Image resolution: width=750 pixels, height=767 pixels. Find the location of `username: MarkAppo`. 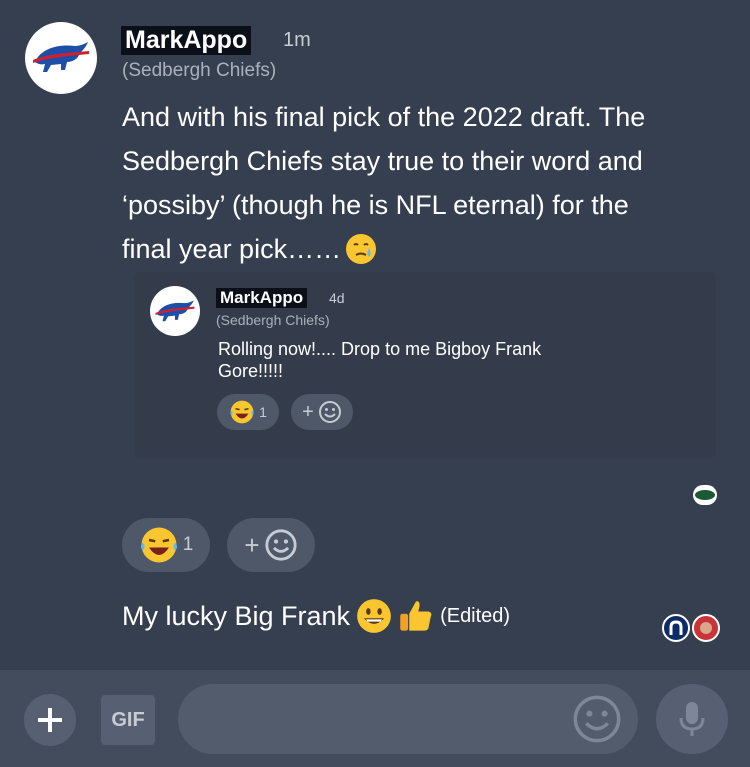

username: MarkAppo is located at coordinates (186, 40).